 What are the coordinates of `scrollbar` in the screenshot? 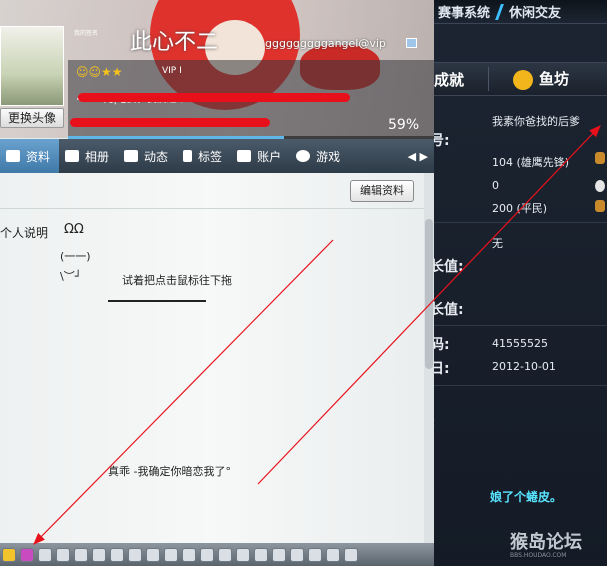 It's located at (429, 358).